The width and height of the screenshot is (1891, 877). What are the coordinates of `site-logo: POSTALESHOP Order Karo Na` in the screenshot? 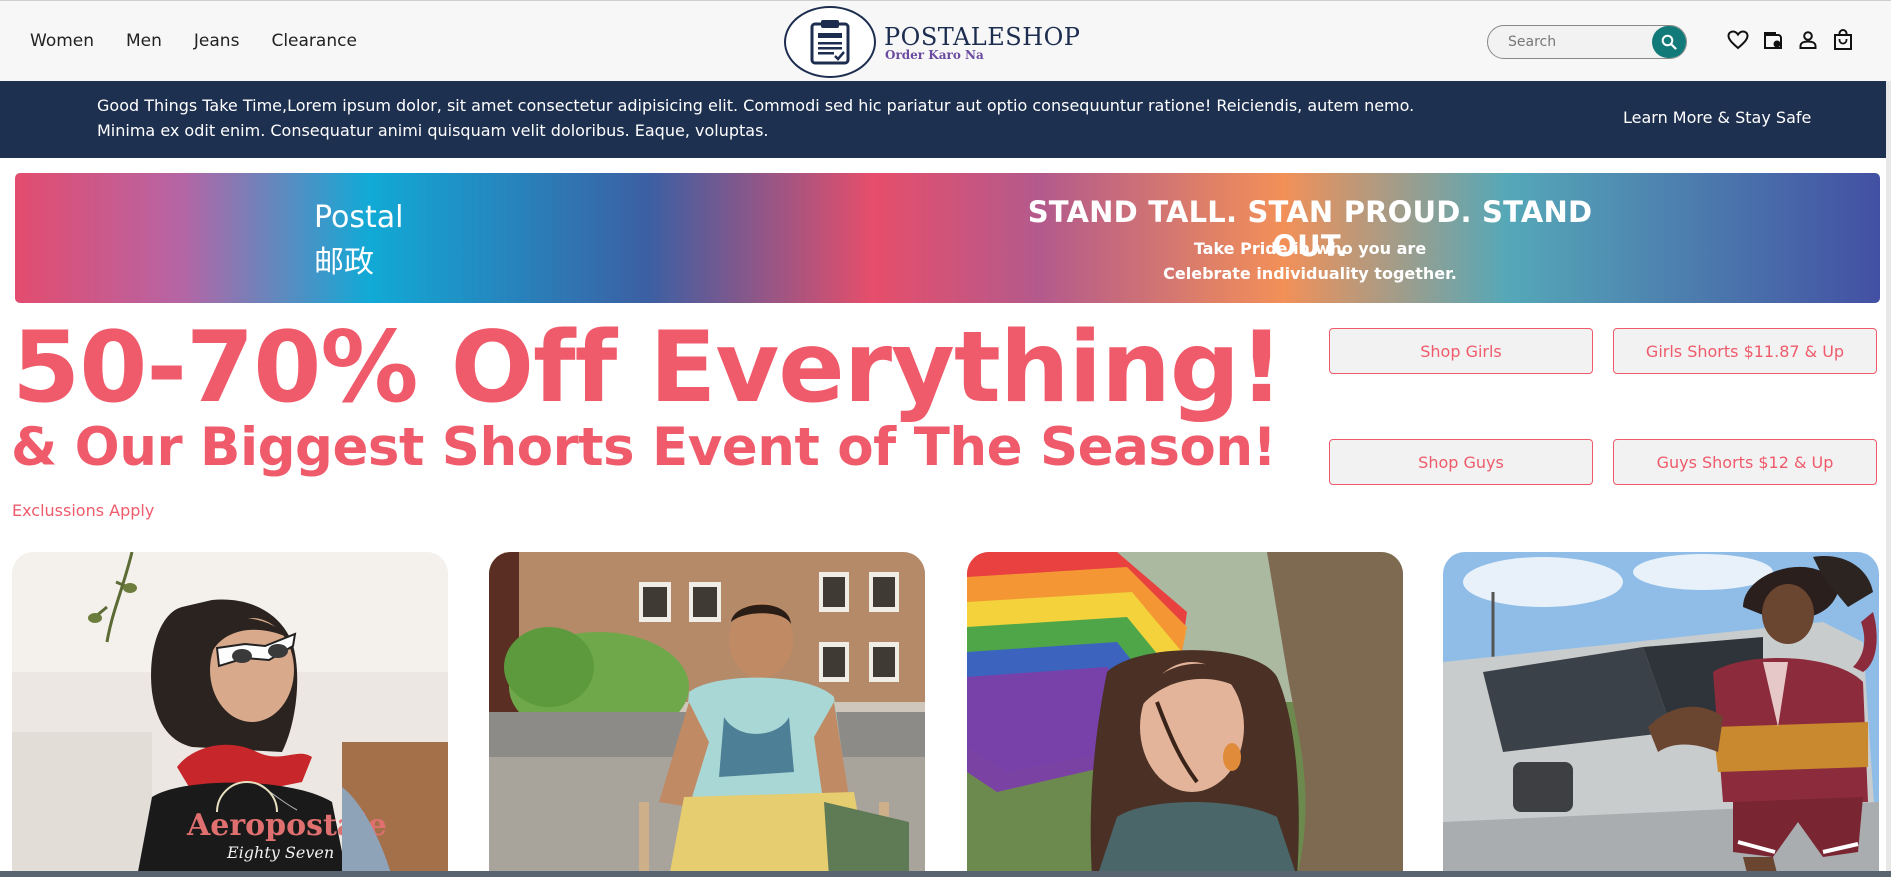 It's located at (932, 42).